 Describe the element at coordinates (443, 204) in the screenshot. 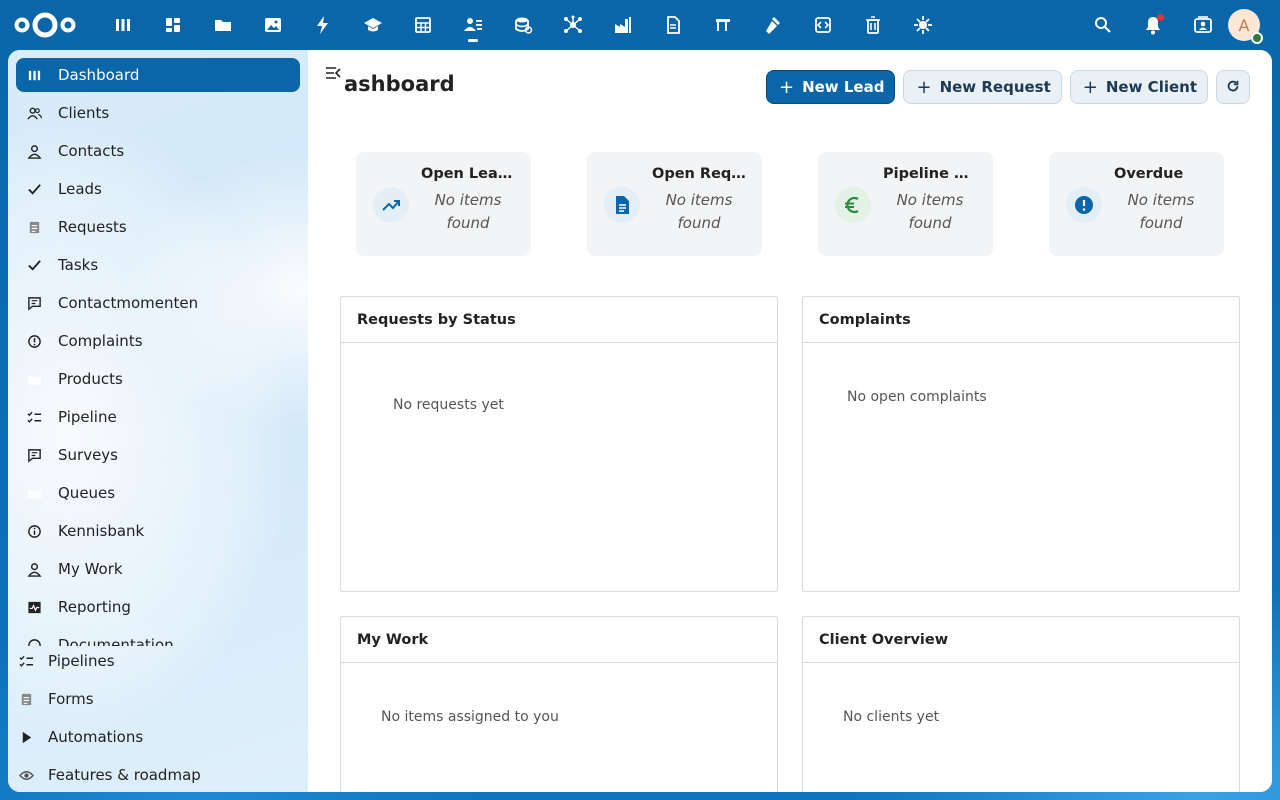

I see `stat-card-open-leads: Open Leads No items found` at that location.